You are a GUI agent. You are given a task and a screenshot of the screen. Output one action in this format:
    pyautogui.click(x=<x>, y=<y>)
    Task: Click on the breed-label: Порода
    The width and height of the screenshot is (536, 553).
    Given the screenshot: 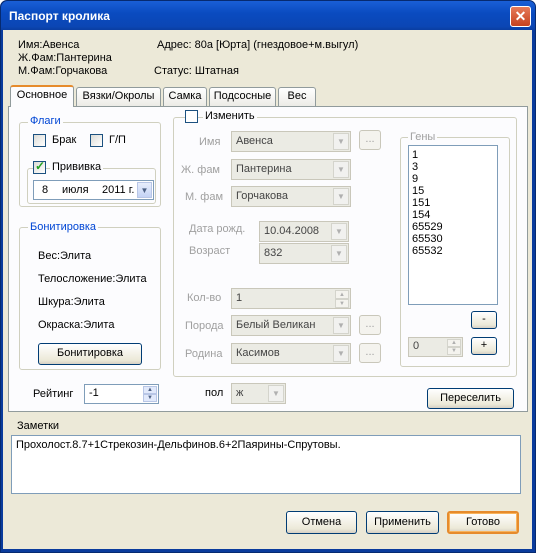 What is the action you would take?
    pyautogui.click(x=204, y=326)
    